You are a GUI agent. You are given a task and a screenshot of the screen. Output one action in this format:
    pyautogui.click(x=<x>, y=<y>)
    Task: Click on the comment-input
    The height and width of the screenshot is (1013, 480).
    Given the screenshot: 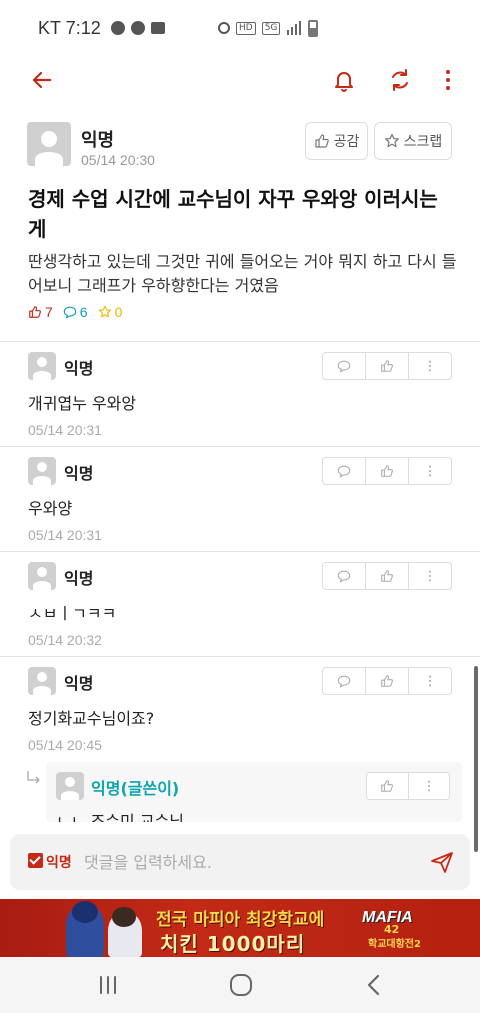 What is the action you would take?
    pyautogui.click(x=249, y=862)
    